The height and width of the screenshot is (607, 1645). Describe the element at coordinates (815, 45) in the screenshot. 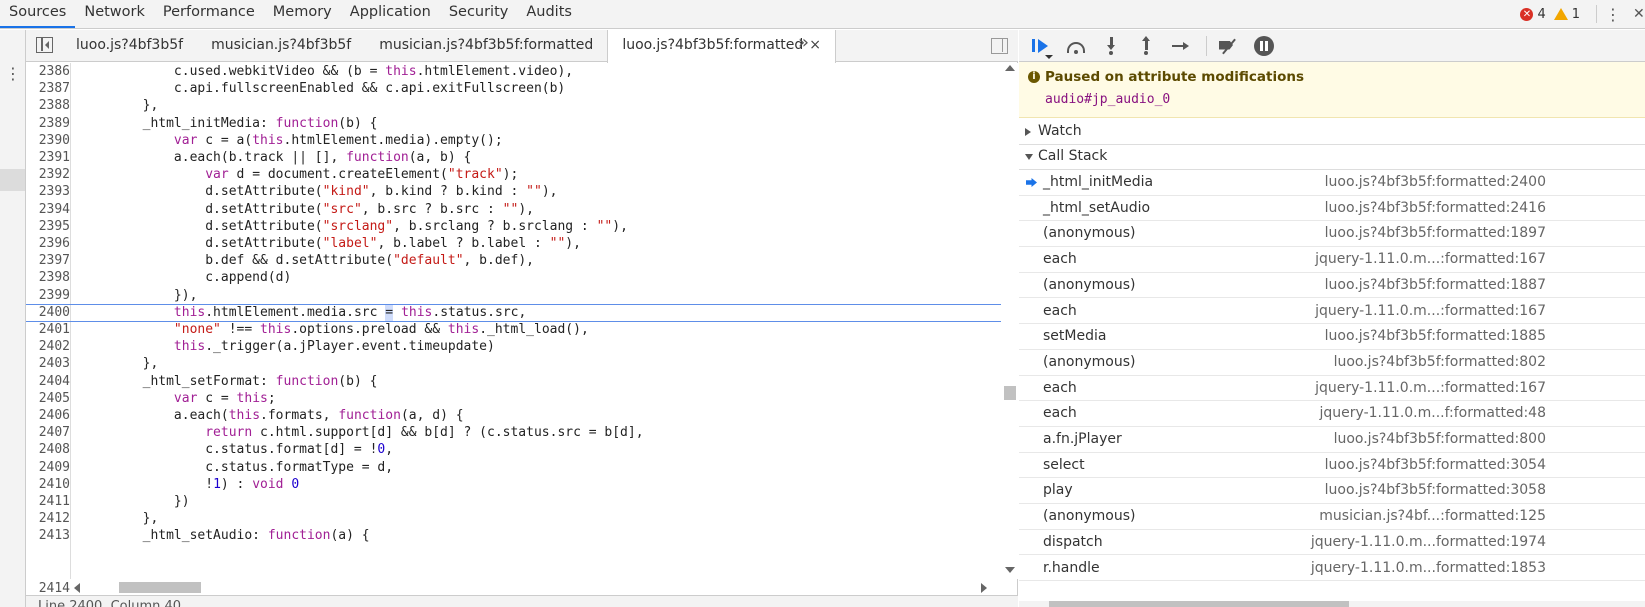

I see `close-tab-icon: ×` at that location.